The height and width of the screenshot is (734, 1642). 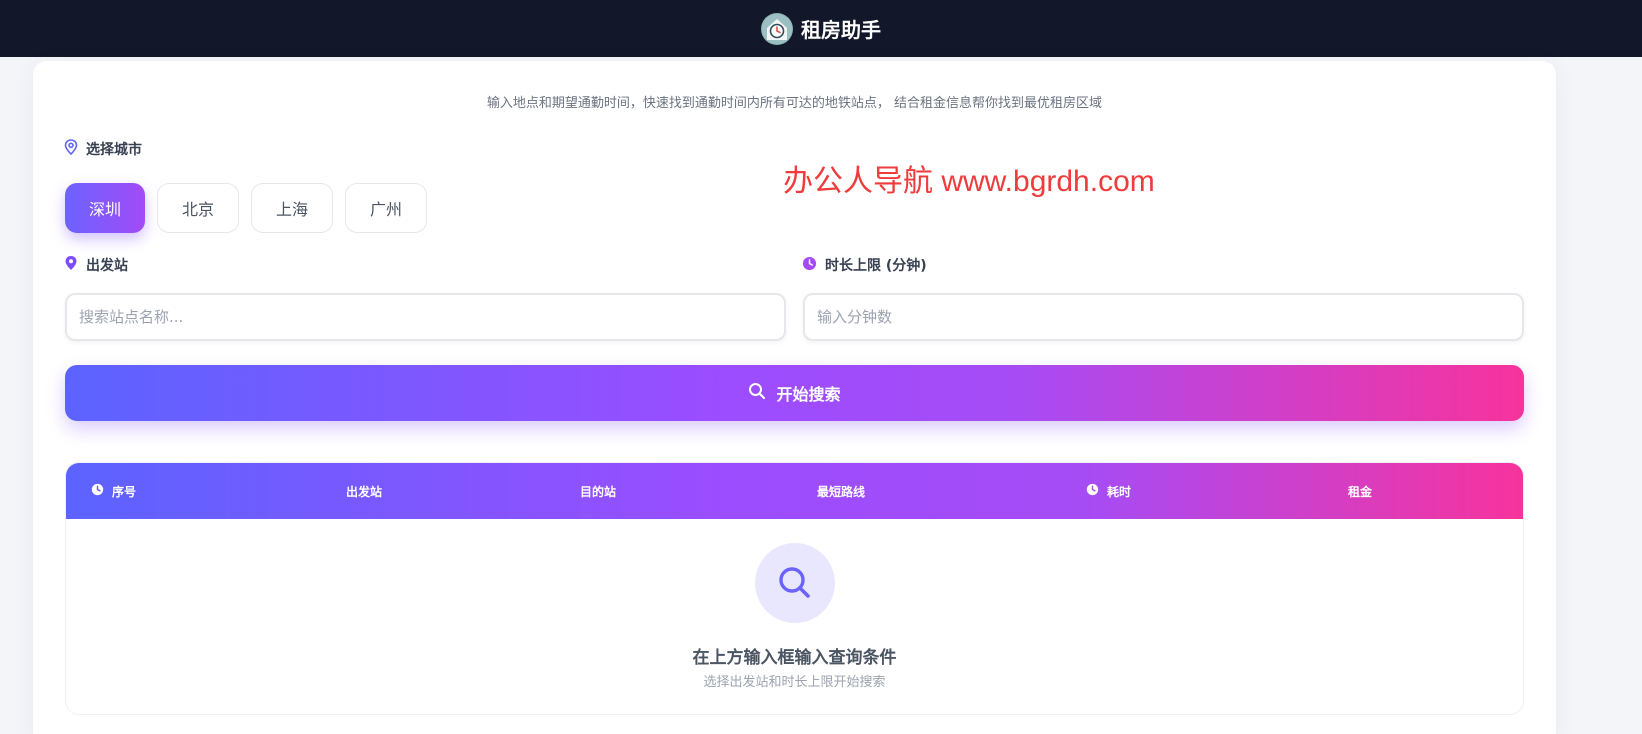 I want to click on city-label-text: 选择城市, so click(x=114, y=150).